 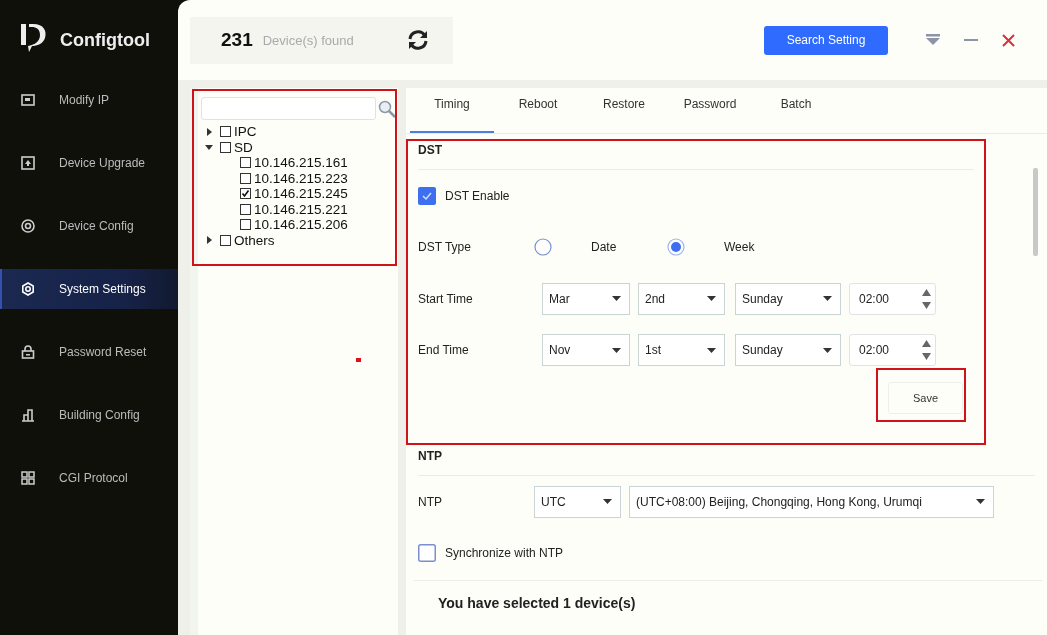 What do you see at coordinates (740, 247) in the screenshot?
I see `radio-label: Week` at bounding box center [740, 247].